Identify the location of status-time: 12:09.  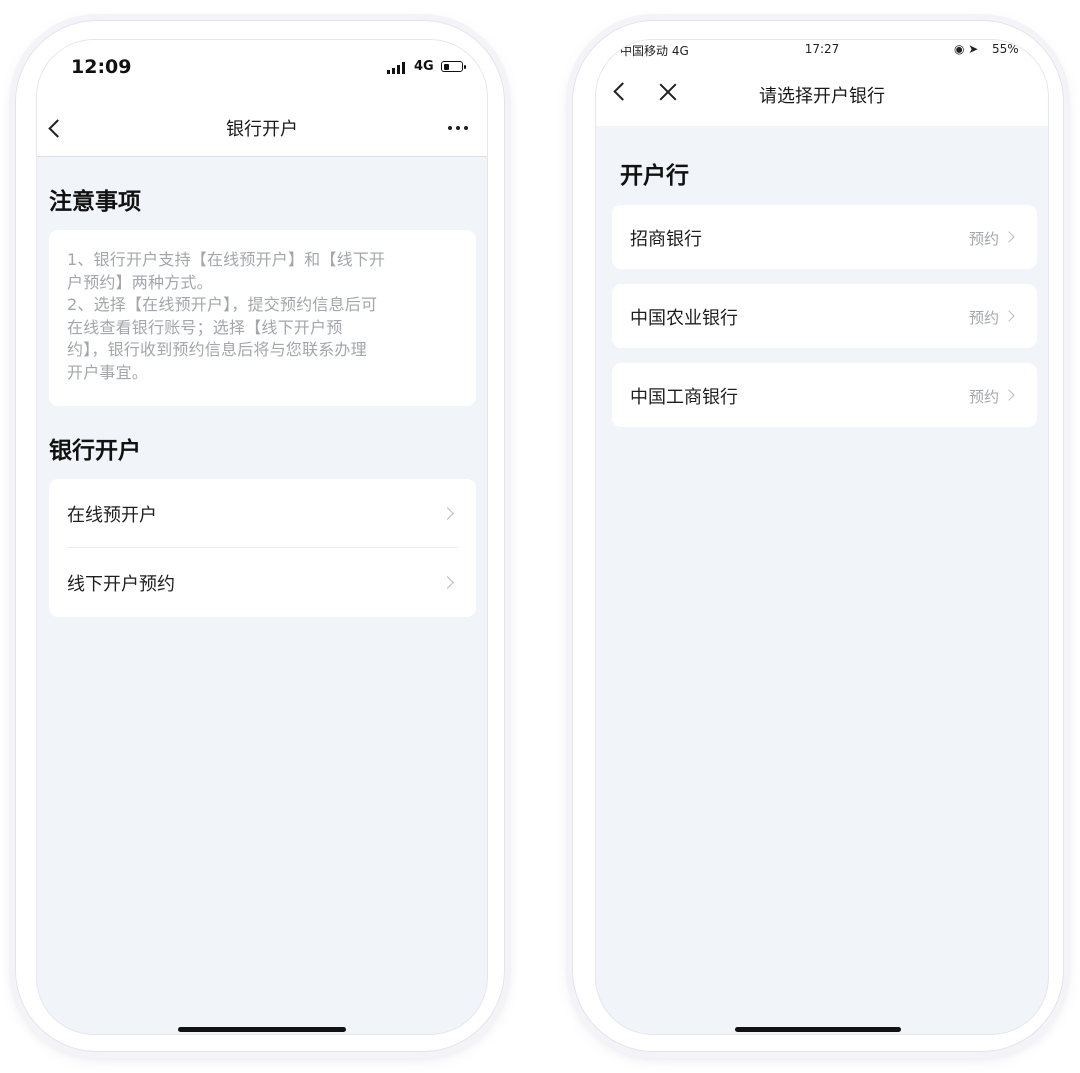
(101, 67).